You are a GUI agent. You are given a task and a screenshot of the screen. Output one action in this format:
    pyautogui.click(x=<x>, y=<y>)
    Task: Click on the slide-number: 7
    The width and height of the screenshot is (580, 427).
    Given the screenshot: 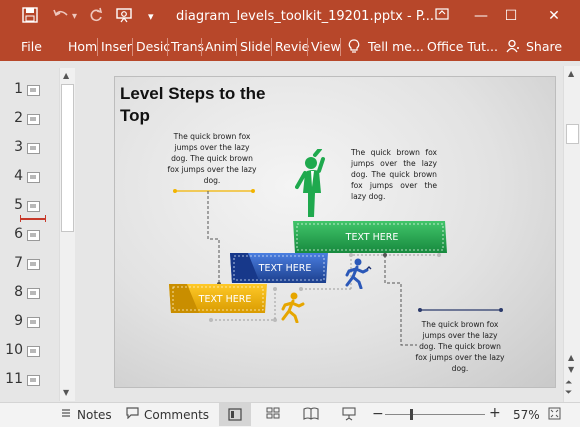 What is the action you would take?
    pyautogui.click(x=14, y=263)
    